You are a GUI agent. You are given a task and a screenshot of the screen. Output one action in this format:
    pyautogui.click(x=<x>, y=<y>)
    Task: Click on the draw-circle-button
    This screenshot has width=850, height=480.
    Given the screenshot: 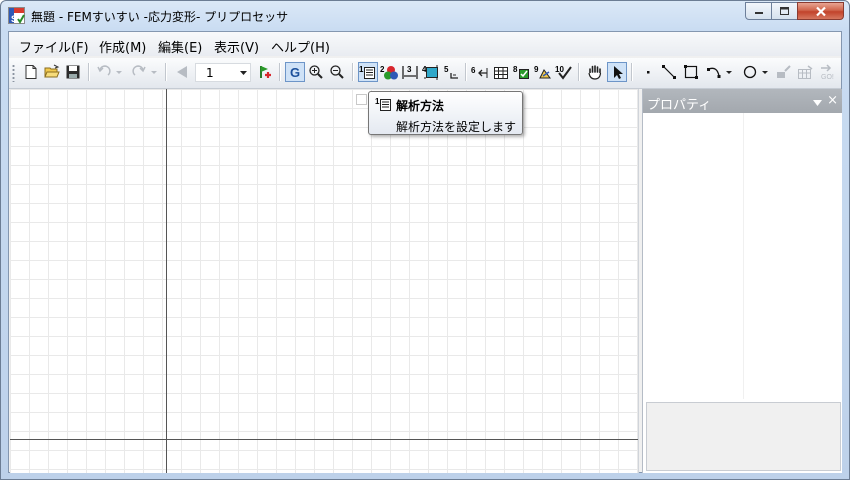 What is the action you would take?
    pyautogui.click(x=756, y=72)
    